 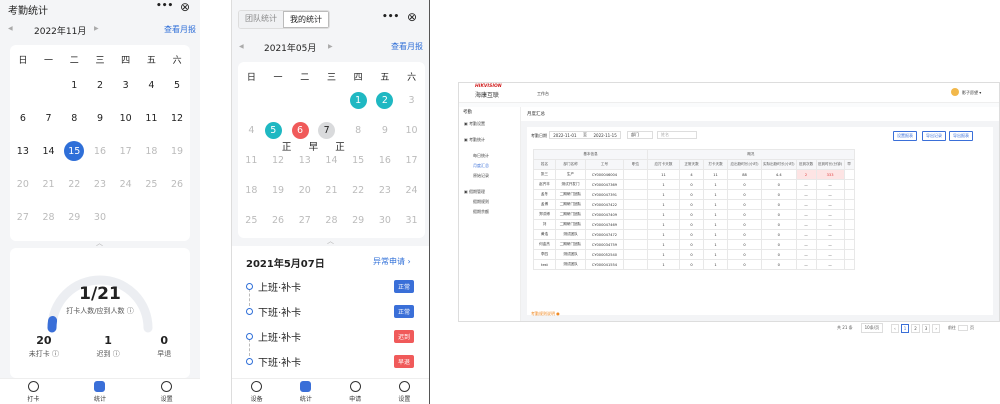 What do you see at coordinates (277, 136) in the screenshot?
I see `calendar-day: 5正` at bounding box center [277, 136].